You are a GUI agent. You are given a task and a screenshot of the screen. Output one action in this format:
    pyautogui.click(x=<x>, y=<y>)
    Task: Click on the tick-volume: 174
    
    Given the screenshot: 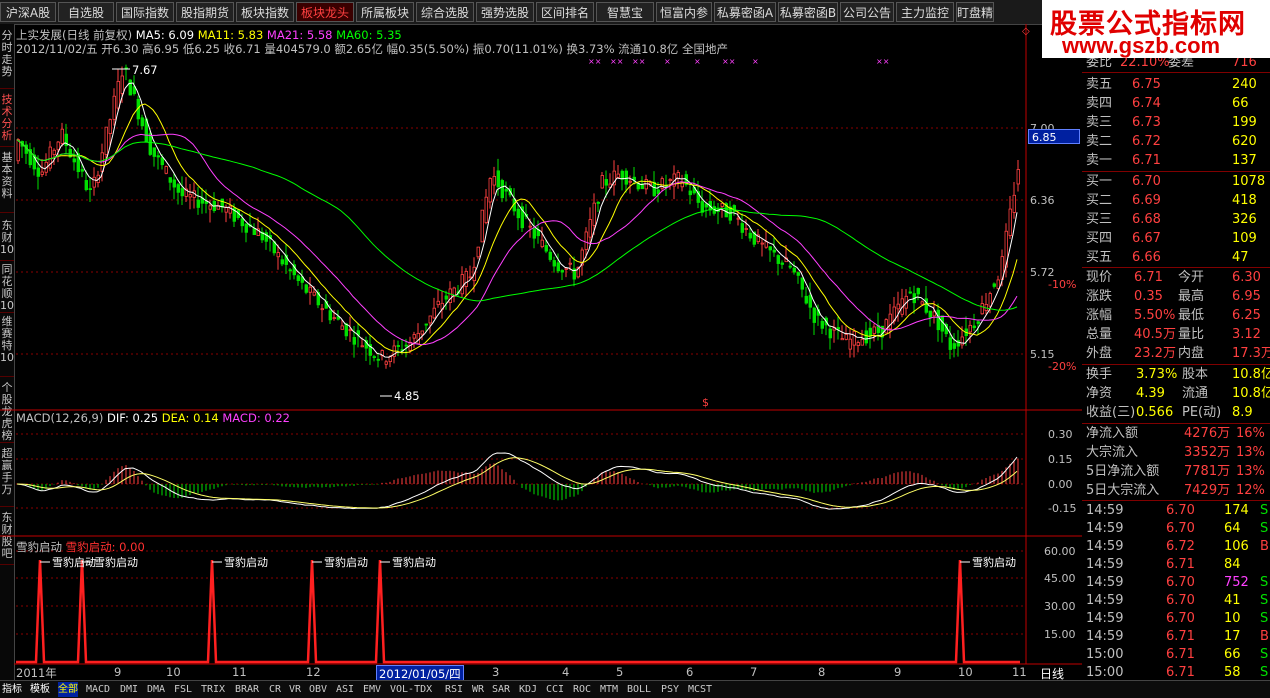 What is the action you would take?
    pyautogui.click(x=1236, y=510)
    